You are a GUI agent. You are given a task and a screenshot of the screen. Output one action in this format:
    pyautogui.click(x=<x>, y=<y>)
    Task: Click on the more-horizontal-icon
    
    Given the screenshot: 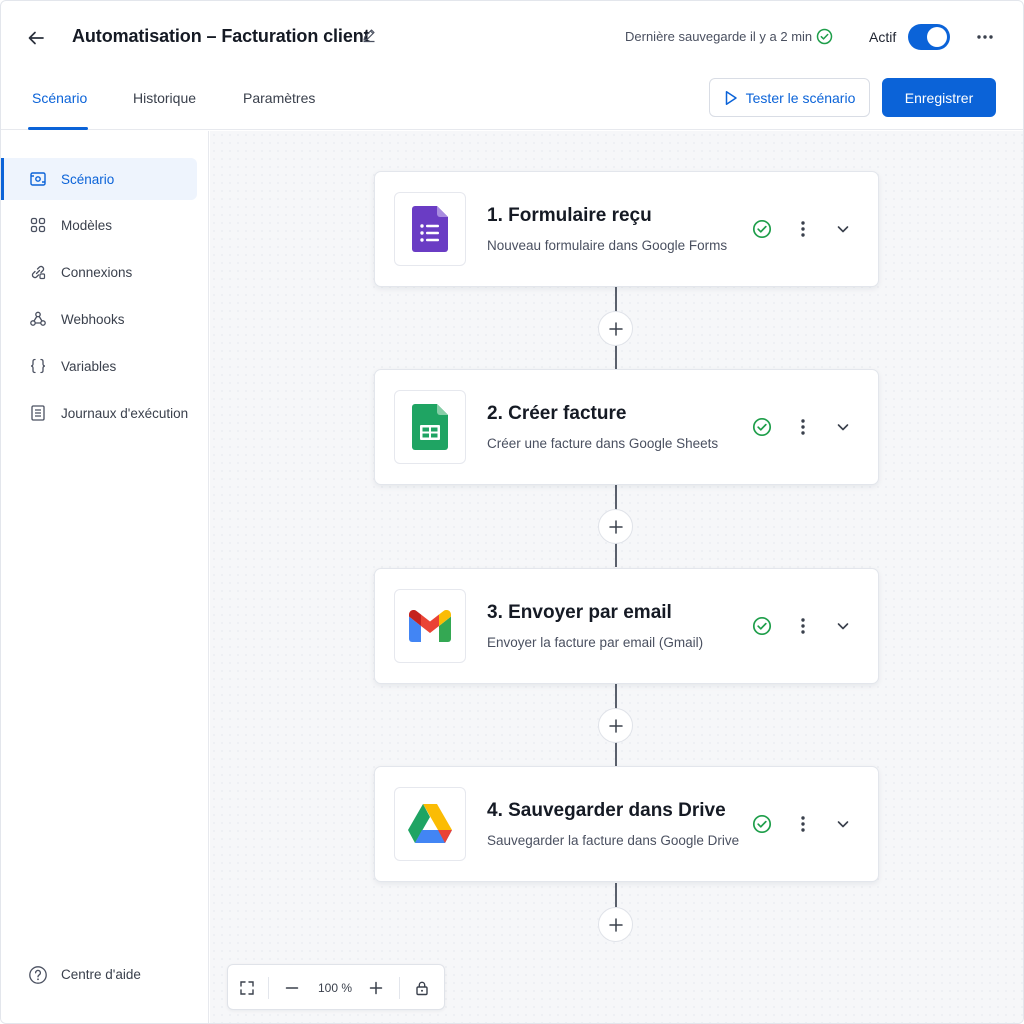 What is the action you would take?
    pyautogui.click(x=985, y=37)
    